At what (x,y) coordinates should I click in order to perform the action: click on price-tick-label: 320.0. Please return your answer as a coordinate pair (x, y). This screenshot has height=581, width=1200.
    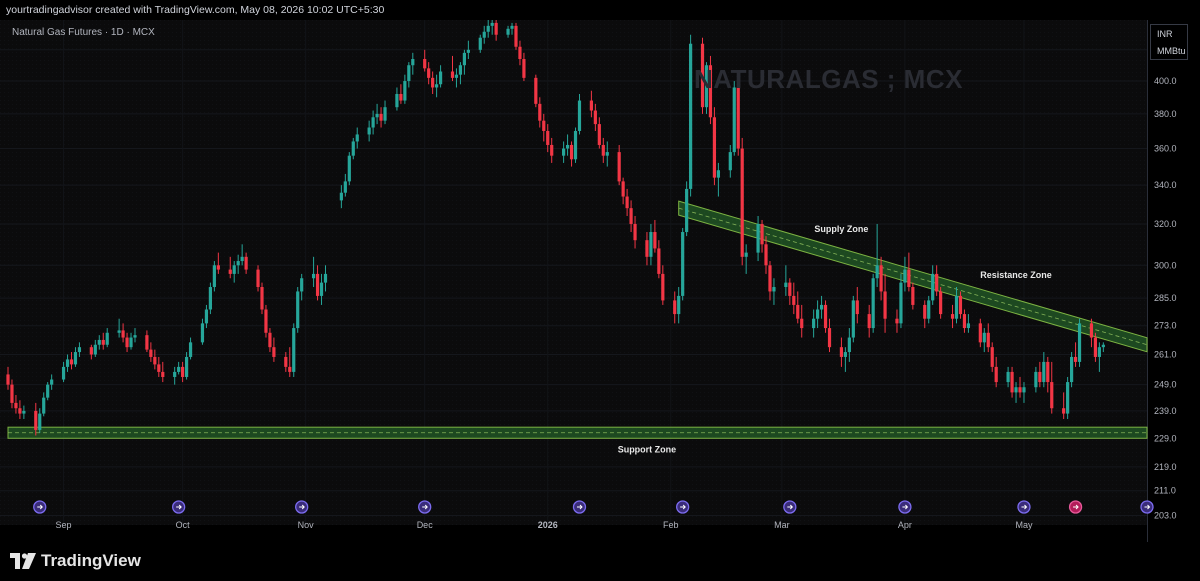
    Looking at the image, I should click on (1165, 224).